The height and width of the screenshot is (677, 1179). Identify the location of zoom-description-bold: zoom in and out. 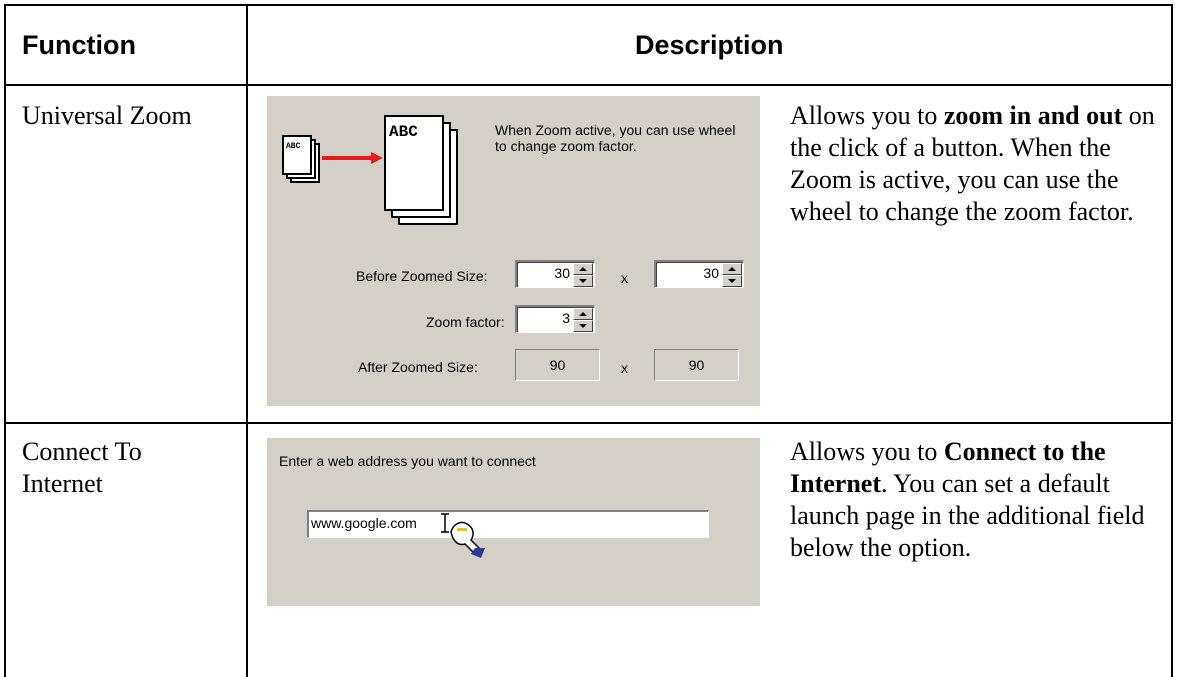
(1033, 115).